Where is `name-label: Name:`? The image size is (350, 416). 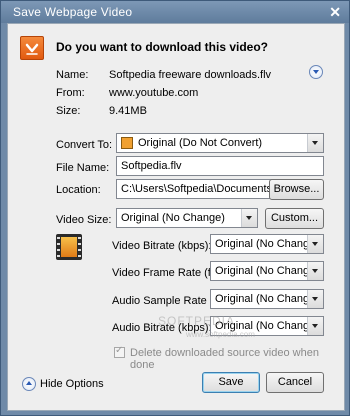 name-label: Name: is located at coordinates (72, 75).